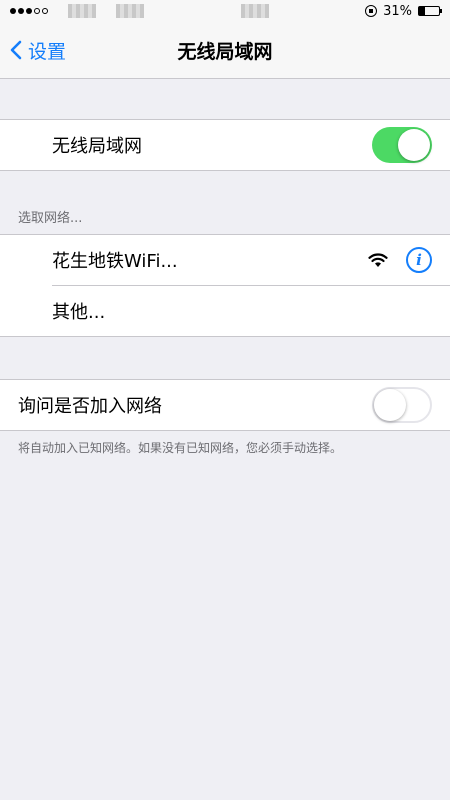 The width and height of the screenshot is (450, 800). Describe the element at coordinates (90, 406) in the screenshot. I see `ask-join-label: 询问是否加入网络` at that location.